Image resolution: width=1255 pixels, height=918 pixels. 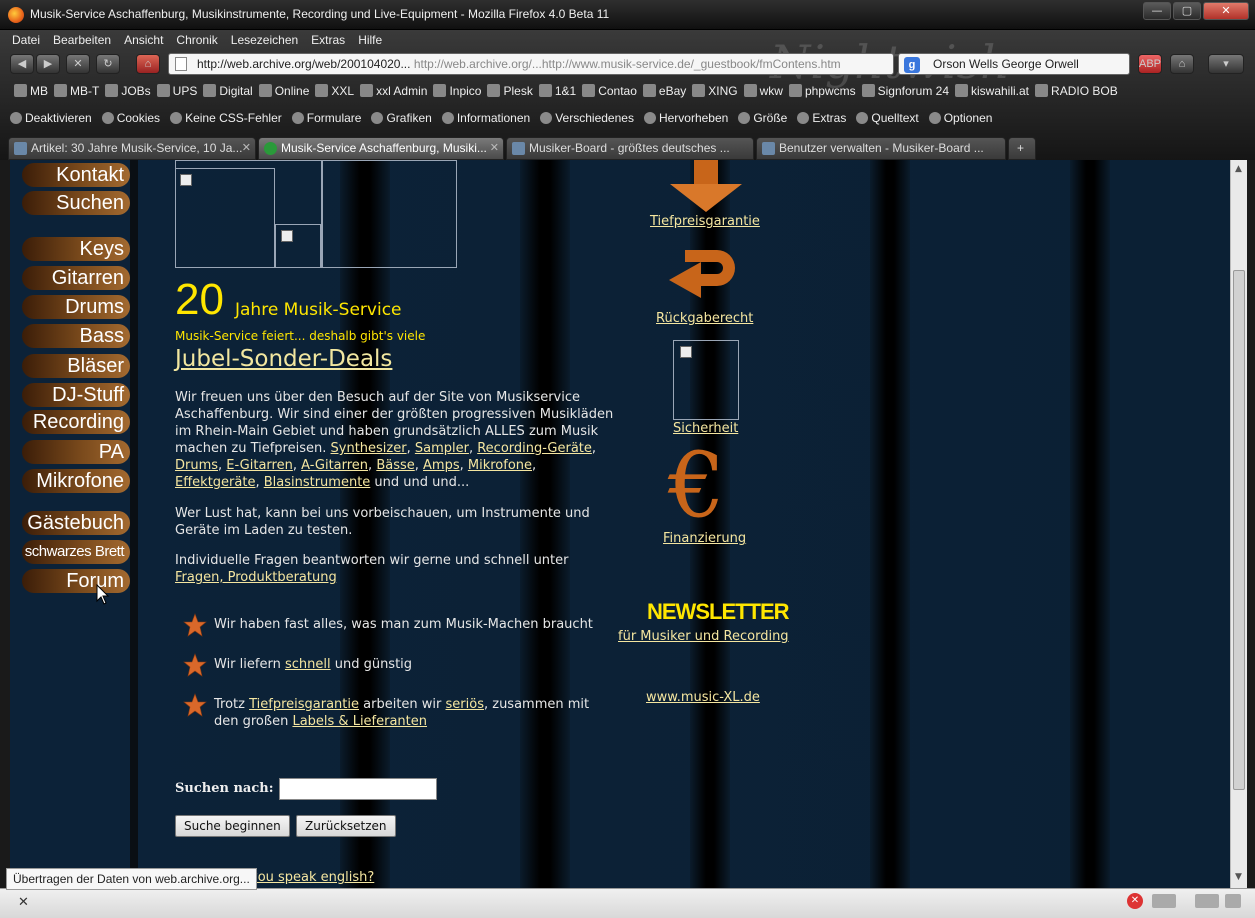 What do you see at coordinates (264, 40) in the screenshot?
I see `menu-lesezeichen: Lesezeichen` at bounding box center [264, 40].